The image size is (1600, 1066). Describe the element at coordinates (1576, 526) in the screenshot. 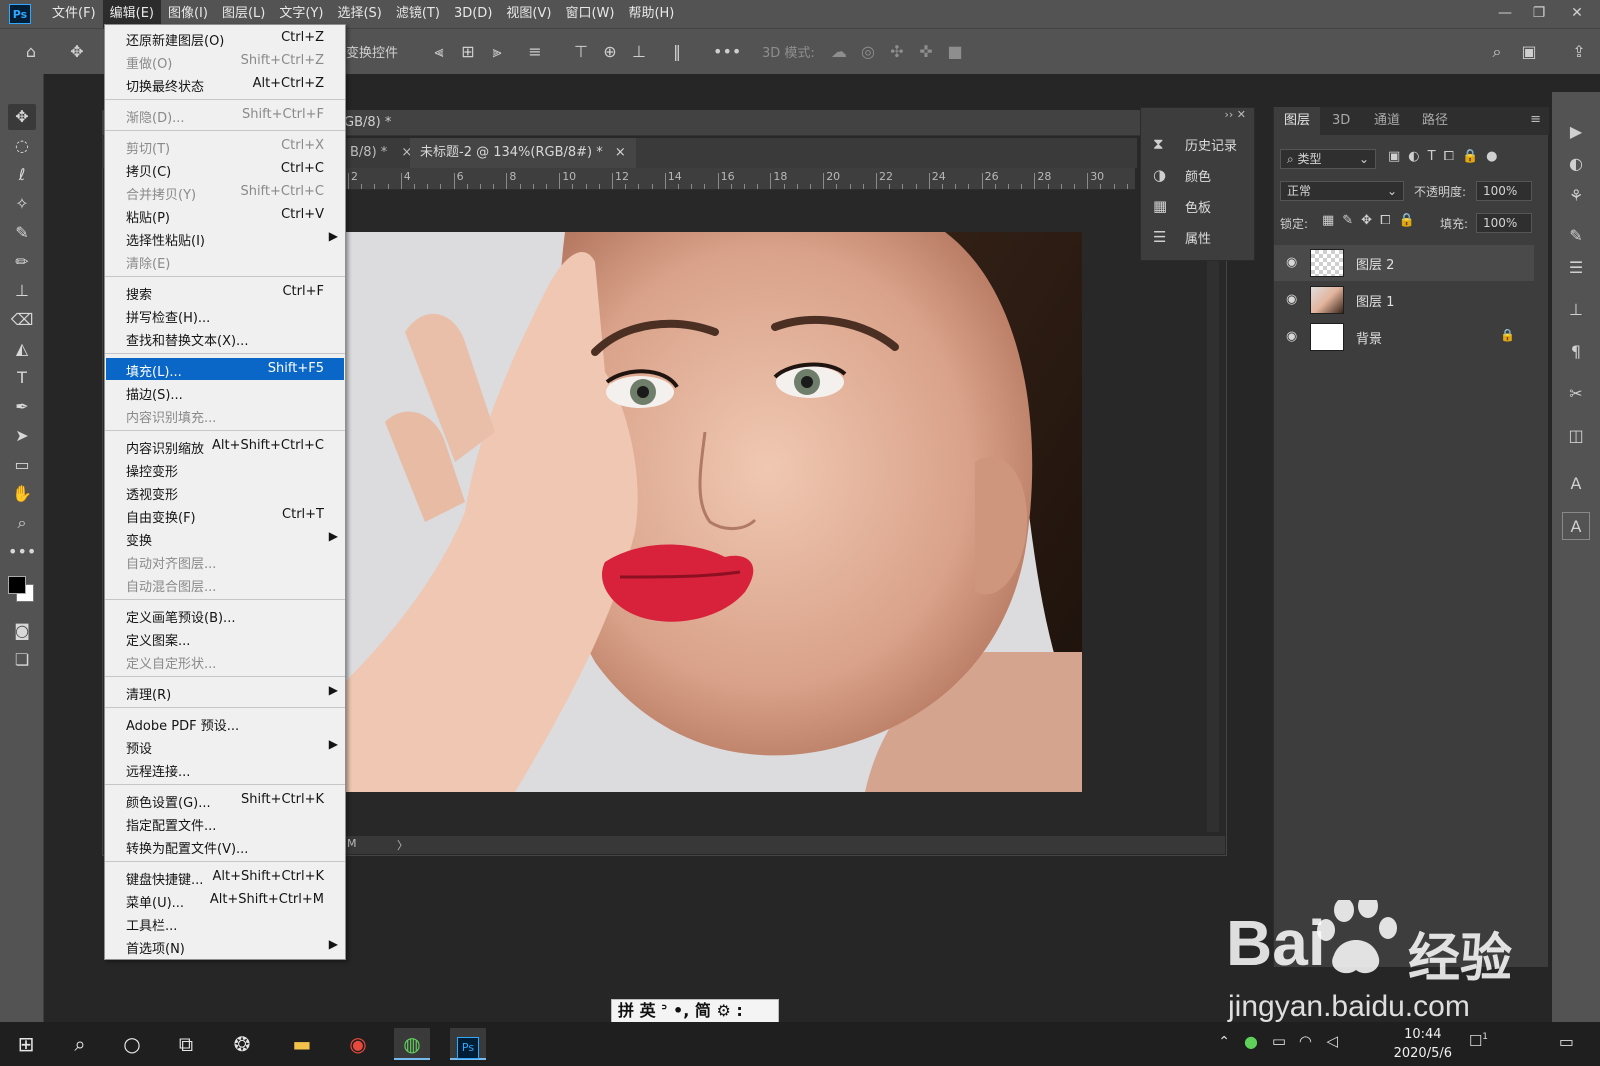

I see `character-icon: A` at that location.